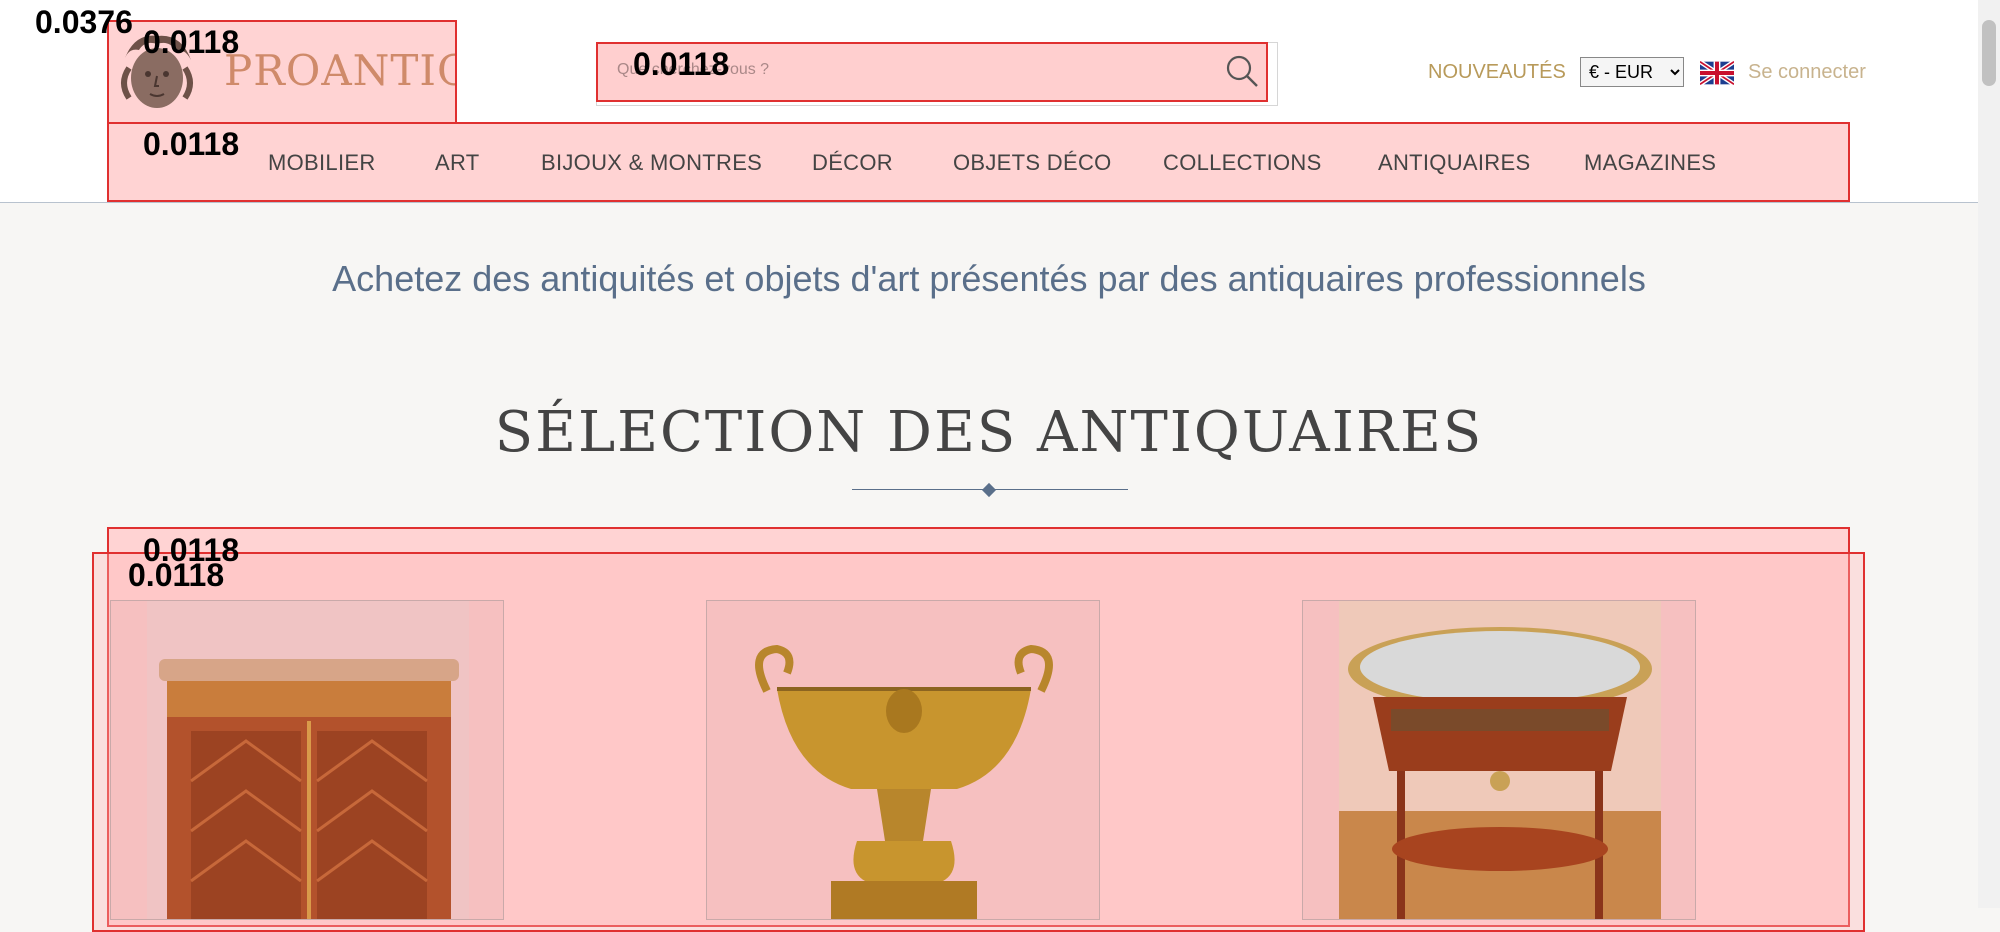 The height and width of the screenshot is (932, 2000). I want to click on section-title: SÉLECTION DES ANTIQUAIRES, so click(989, 432).